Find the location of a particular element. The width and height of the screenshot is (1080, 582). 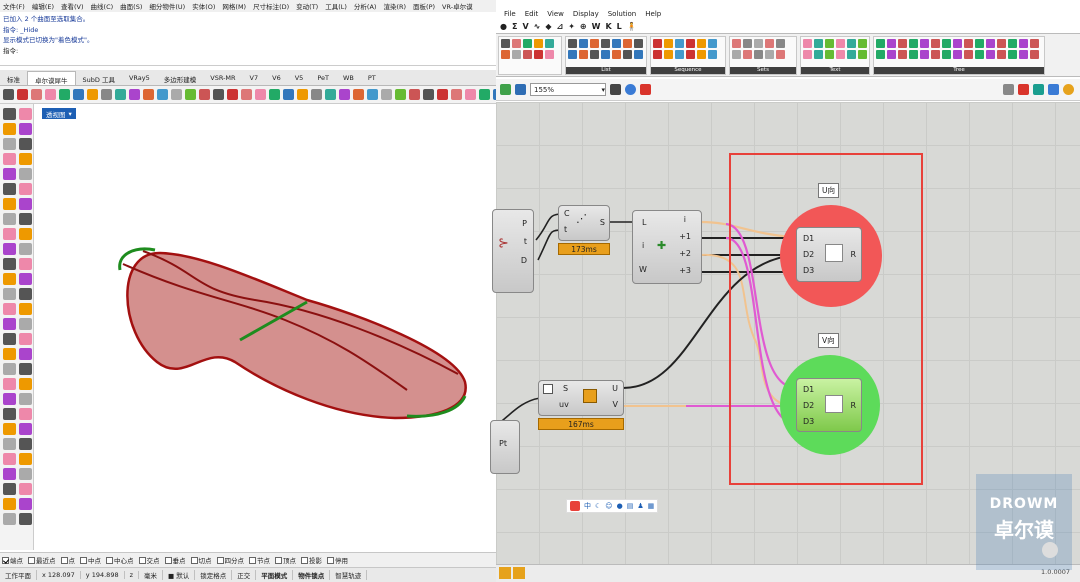

menu-item: 面板(P) is located at coordinates (424, 6).